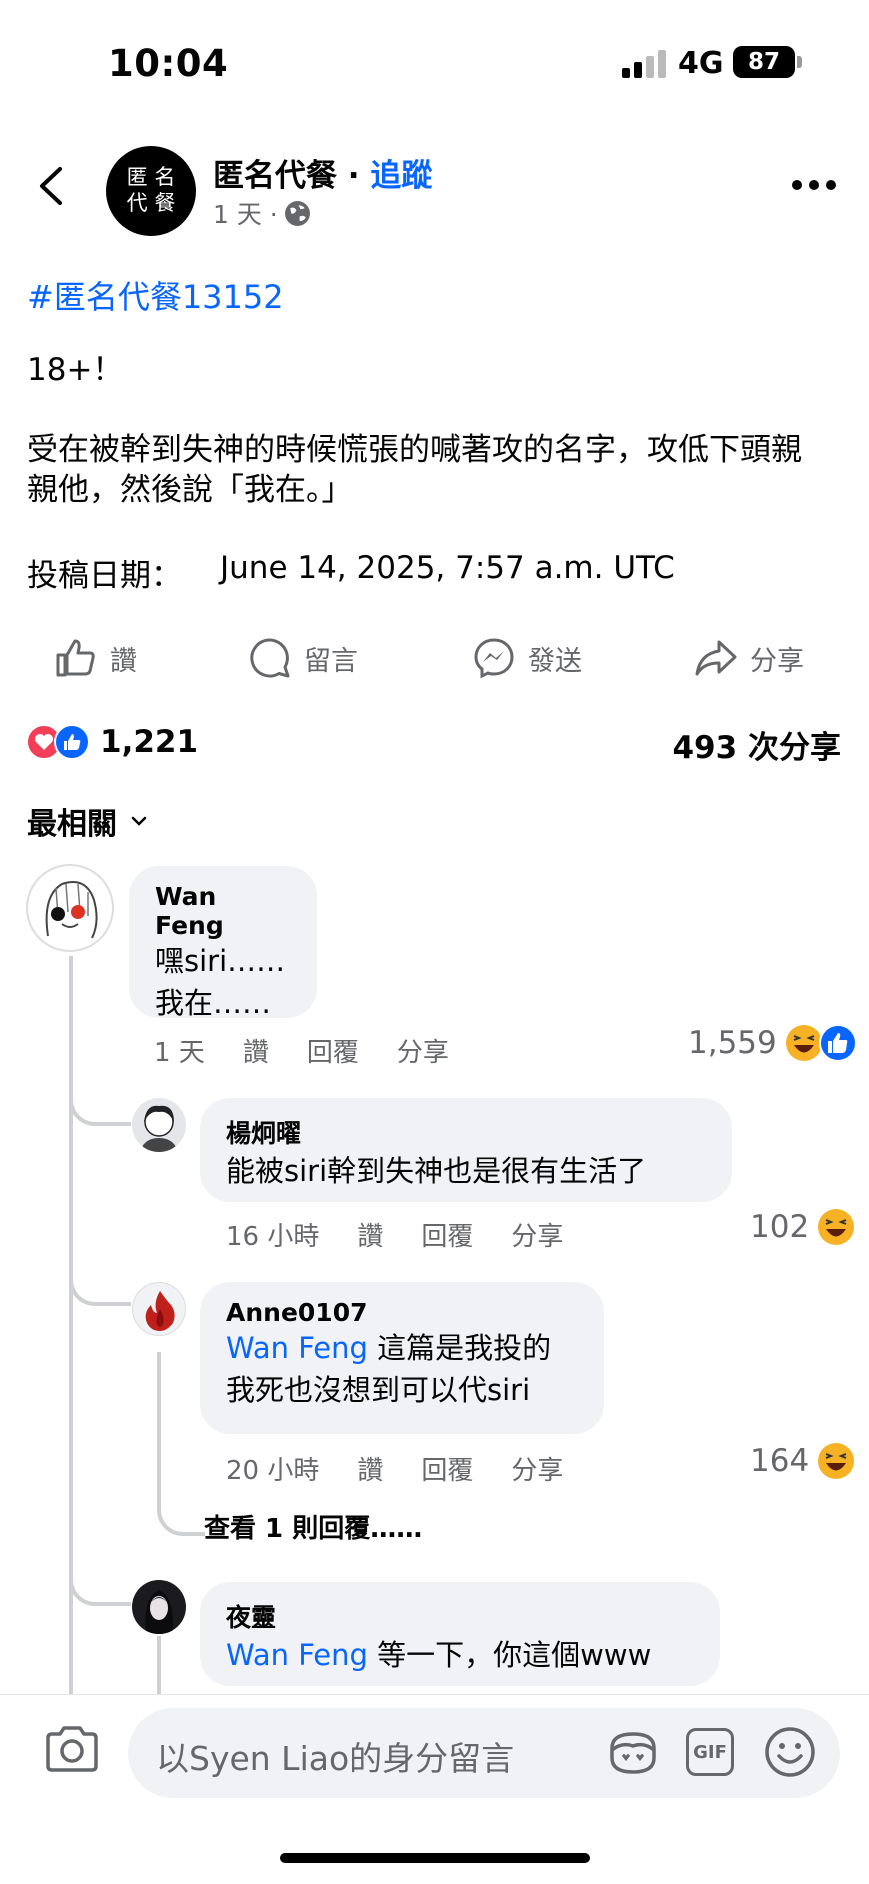 The height and width of the screenshot is (1884, 869). What do you see at coordinates (104, 576) in the screenshot?
I see `date-label: 投稿日期：` at bounding box center [104, 576].